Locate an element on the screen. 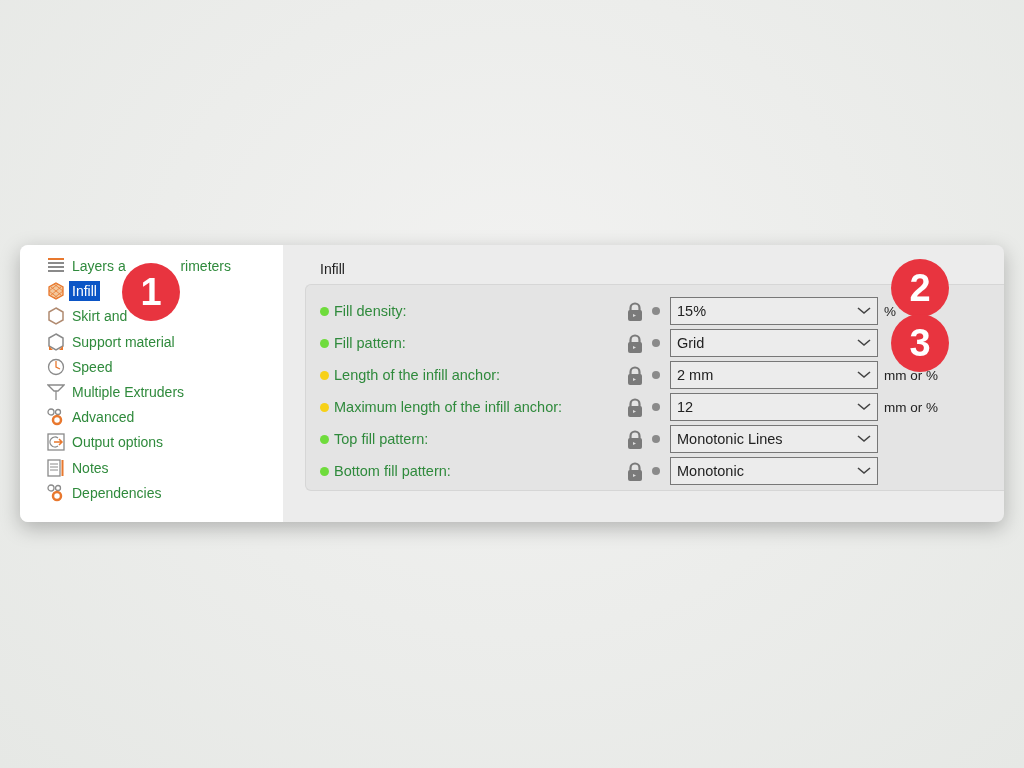 The width and height of the screenshot is (1024, 768). export-icon is located at coordinates (56, 442).